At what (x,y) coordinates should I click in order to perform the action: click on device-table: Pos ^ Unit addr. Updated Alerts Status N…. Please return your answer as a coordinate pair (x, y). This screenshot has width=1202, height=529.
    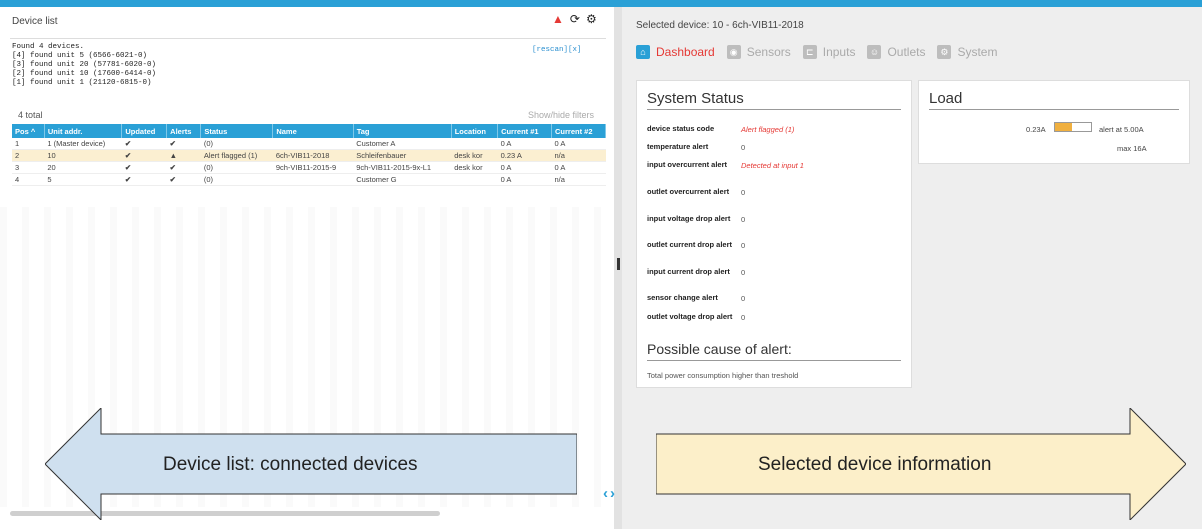
    Looking at the image, I should click on (309, 155).